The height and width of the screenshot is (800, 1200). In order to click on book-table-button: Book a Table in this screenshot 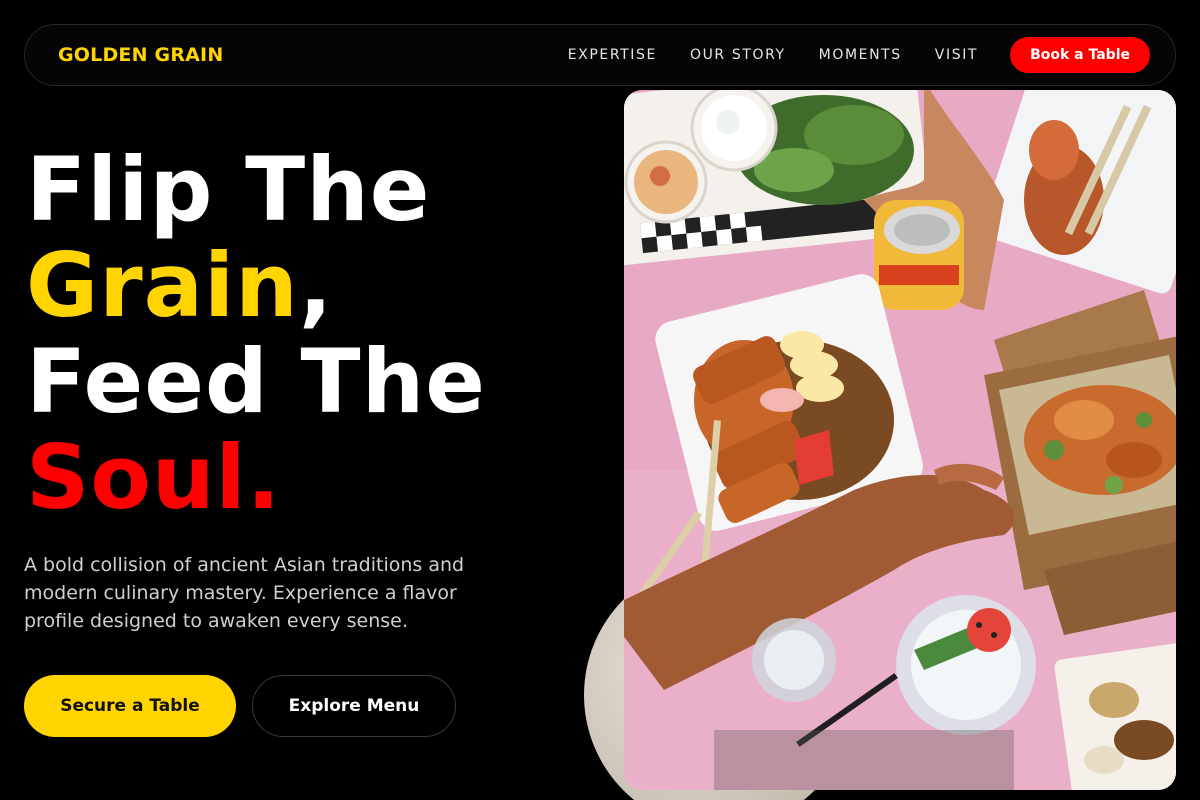, I will do `click(1080, 55)`.